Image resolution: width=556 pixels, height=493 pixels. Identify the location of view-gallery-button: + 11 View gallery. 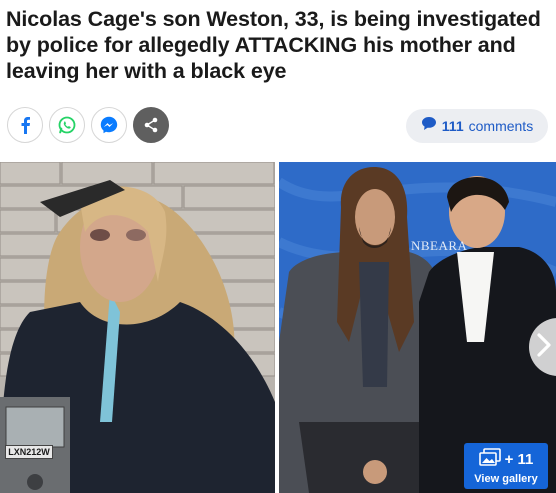
(506, 466).